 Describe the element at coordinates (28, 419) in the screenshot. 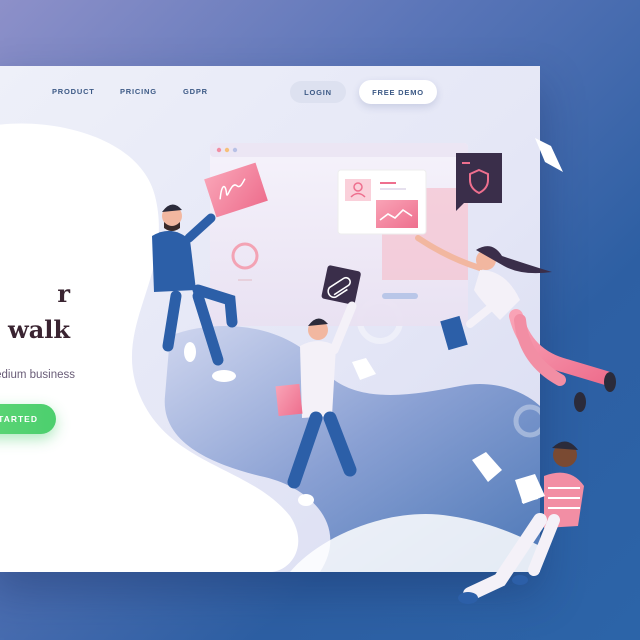

I see `get-started-button: TARTED` at that location.